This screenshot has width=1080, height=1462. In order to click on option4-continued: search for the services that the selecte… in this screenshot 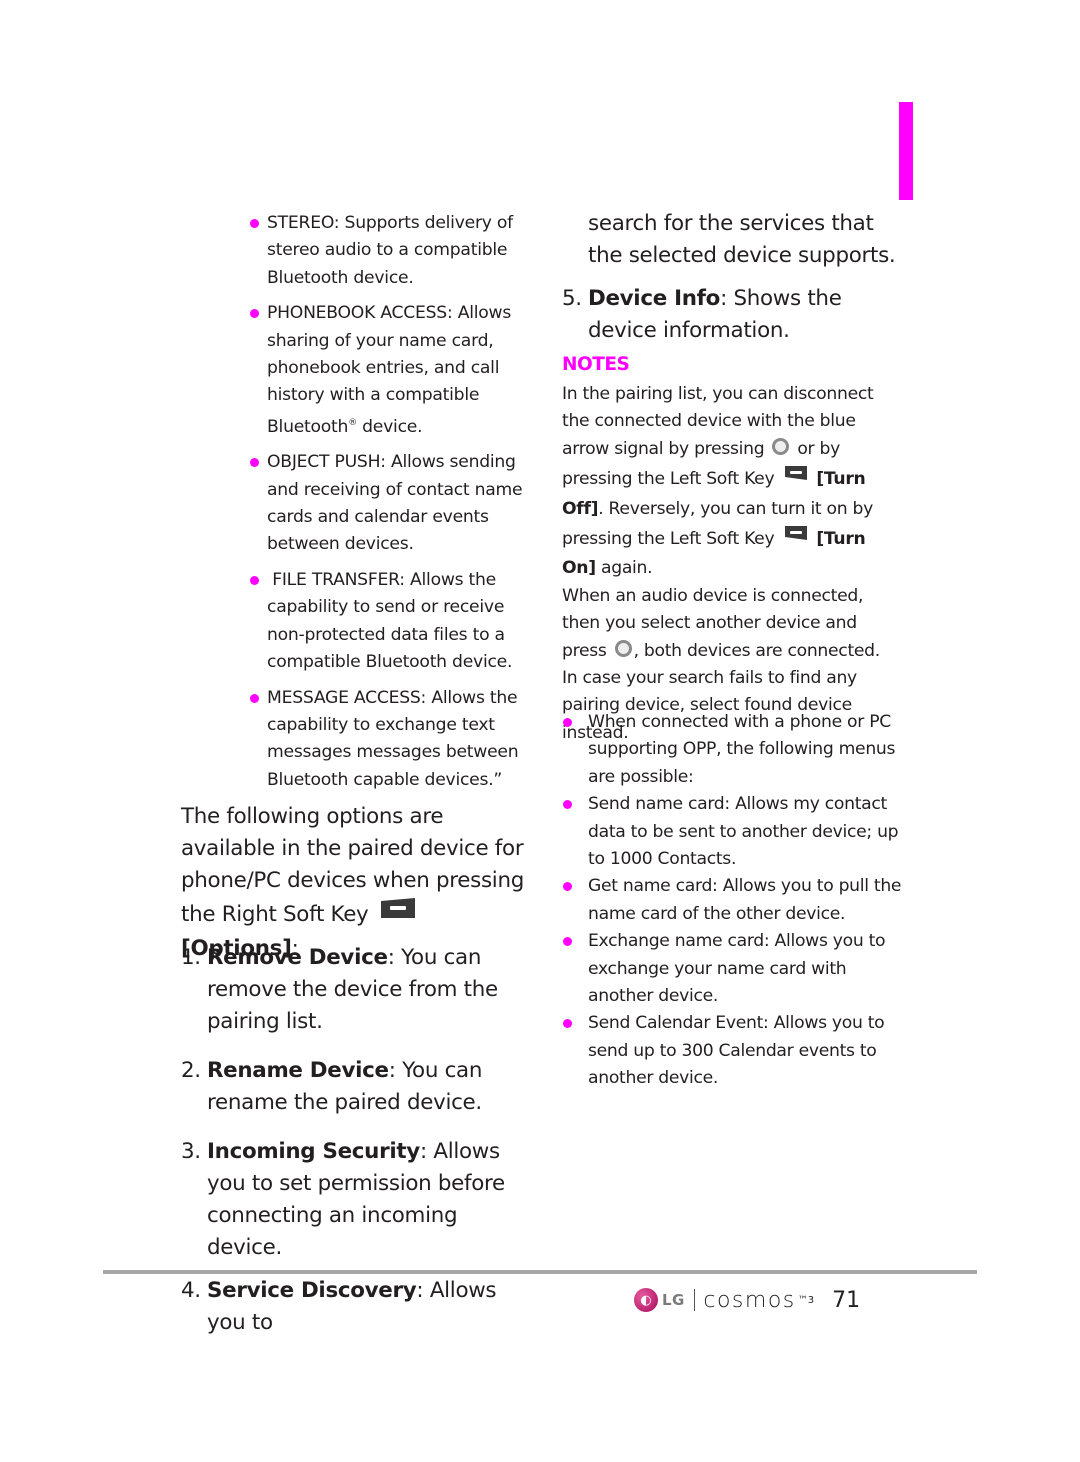, I will do `click(742, 239)`.